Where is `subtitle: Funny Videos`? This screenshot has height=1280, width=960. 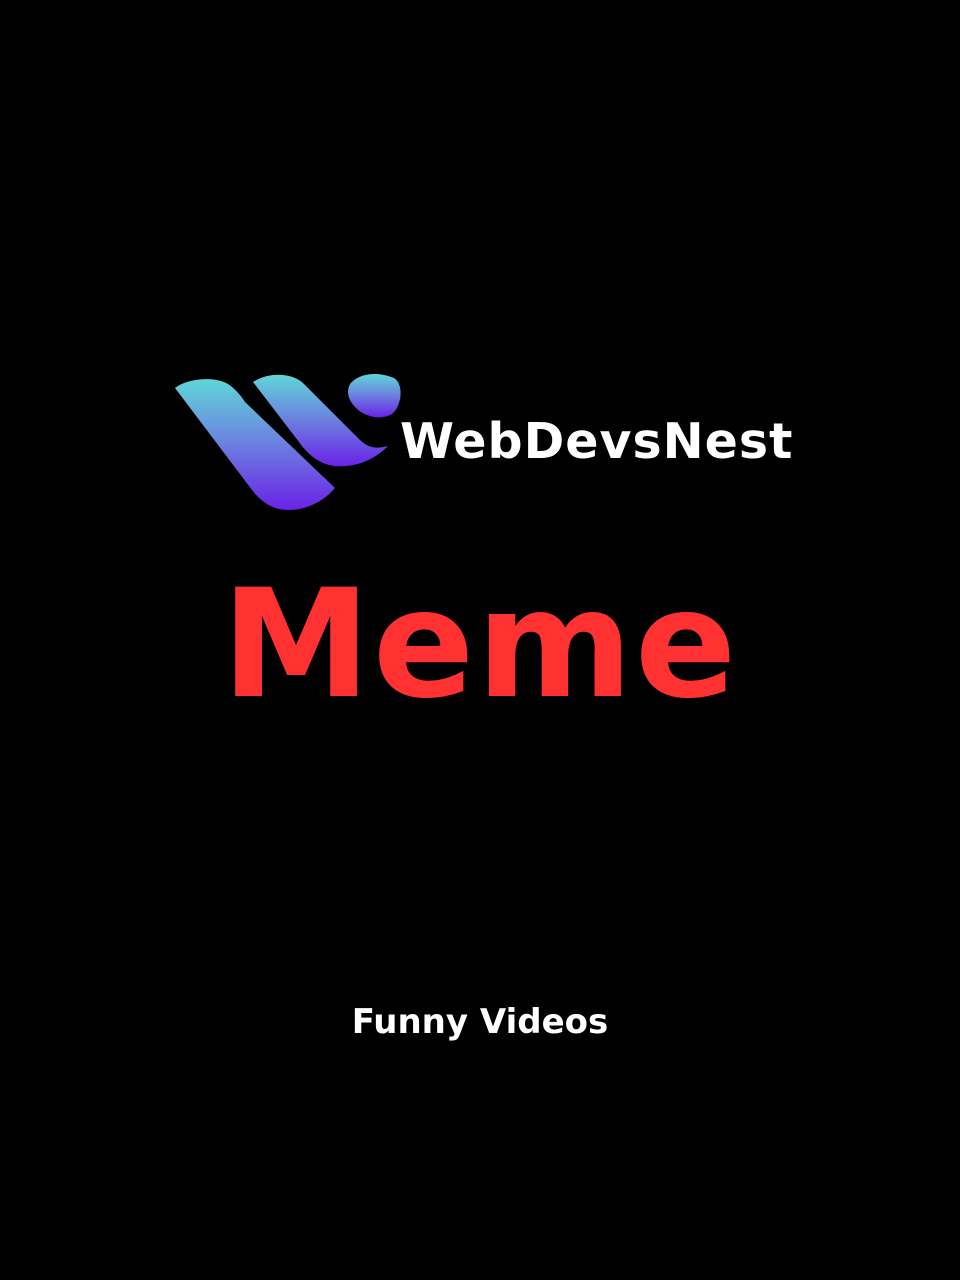 subtitle: Funny Videos is located at coordinates (480, 1022).